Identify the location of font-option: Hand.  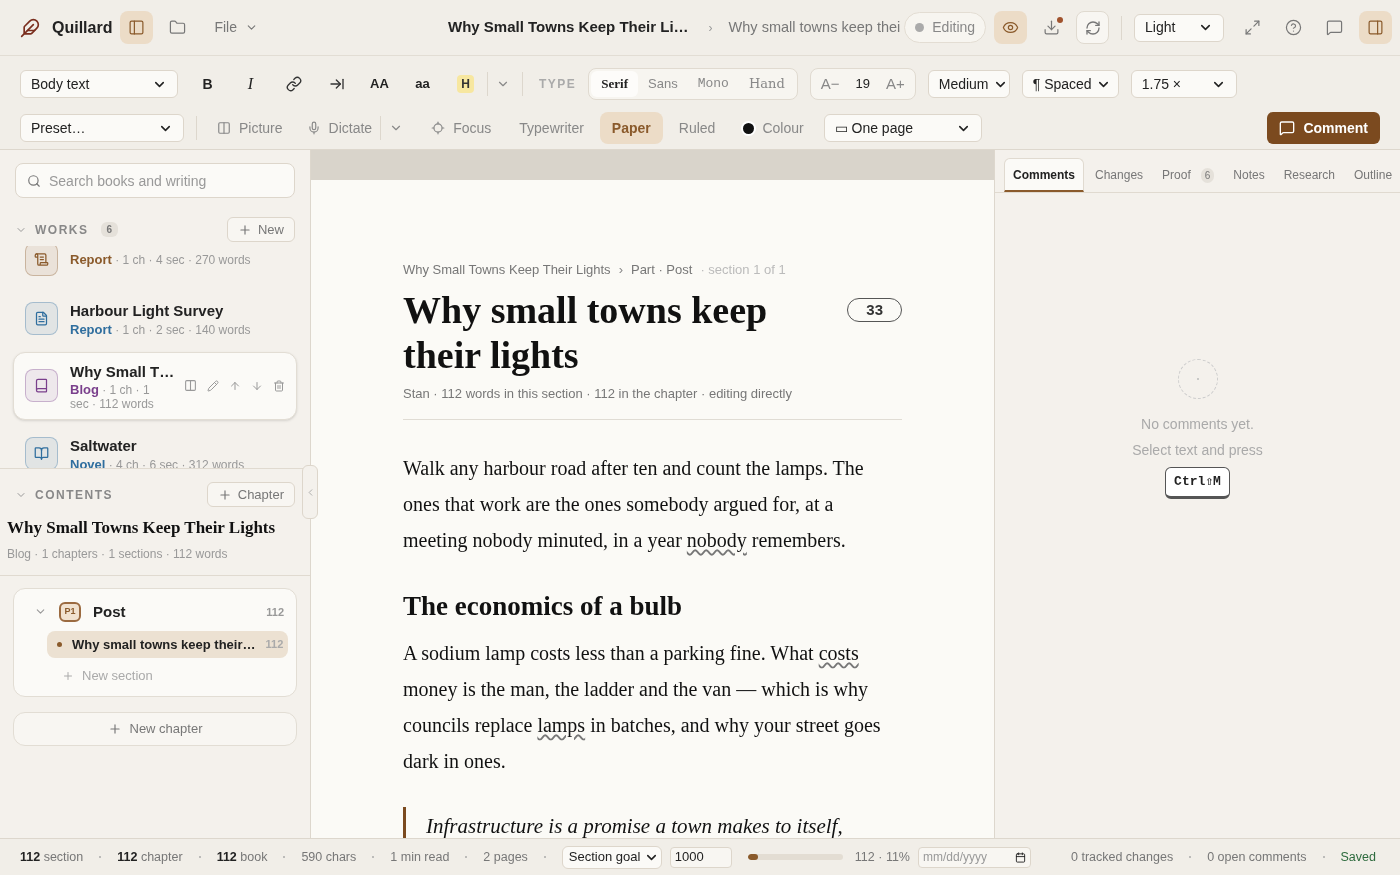
(766, 84).